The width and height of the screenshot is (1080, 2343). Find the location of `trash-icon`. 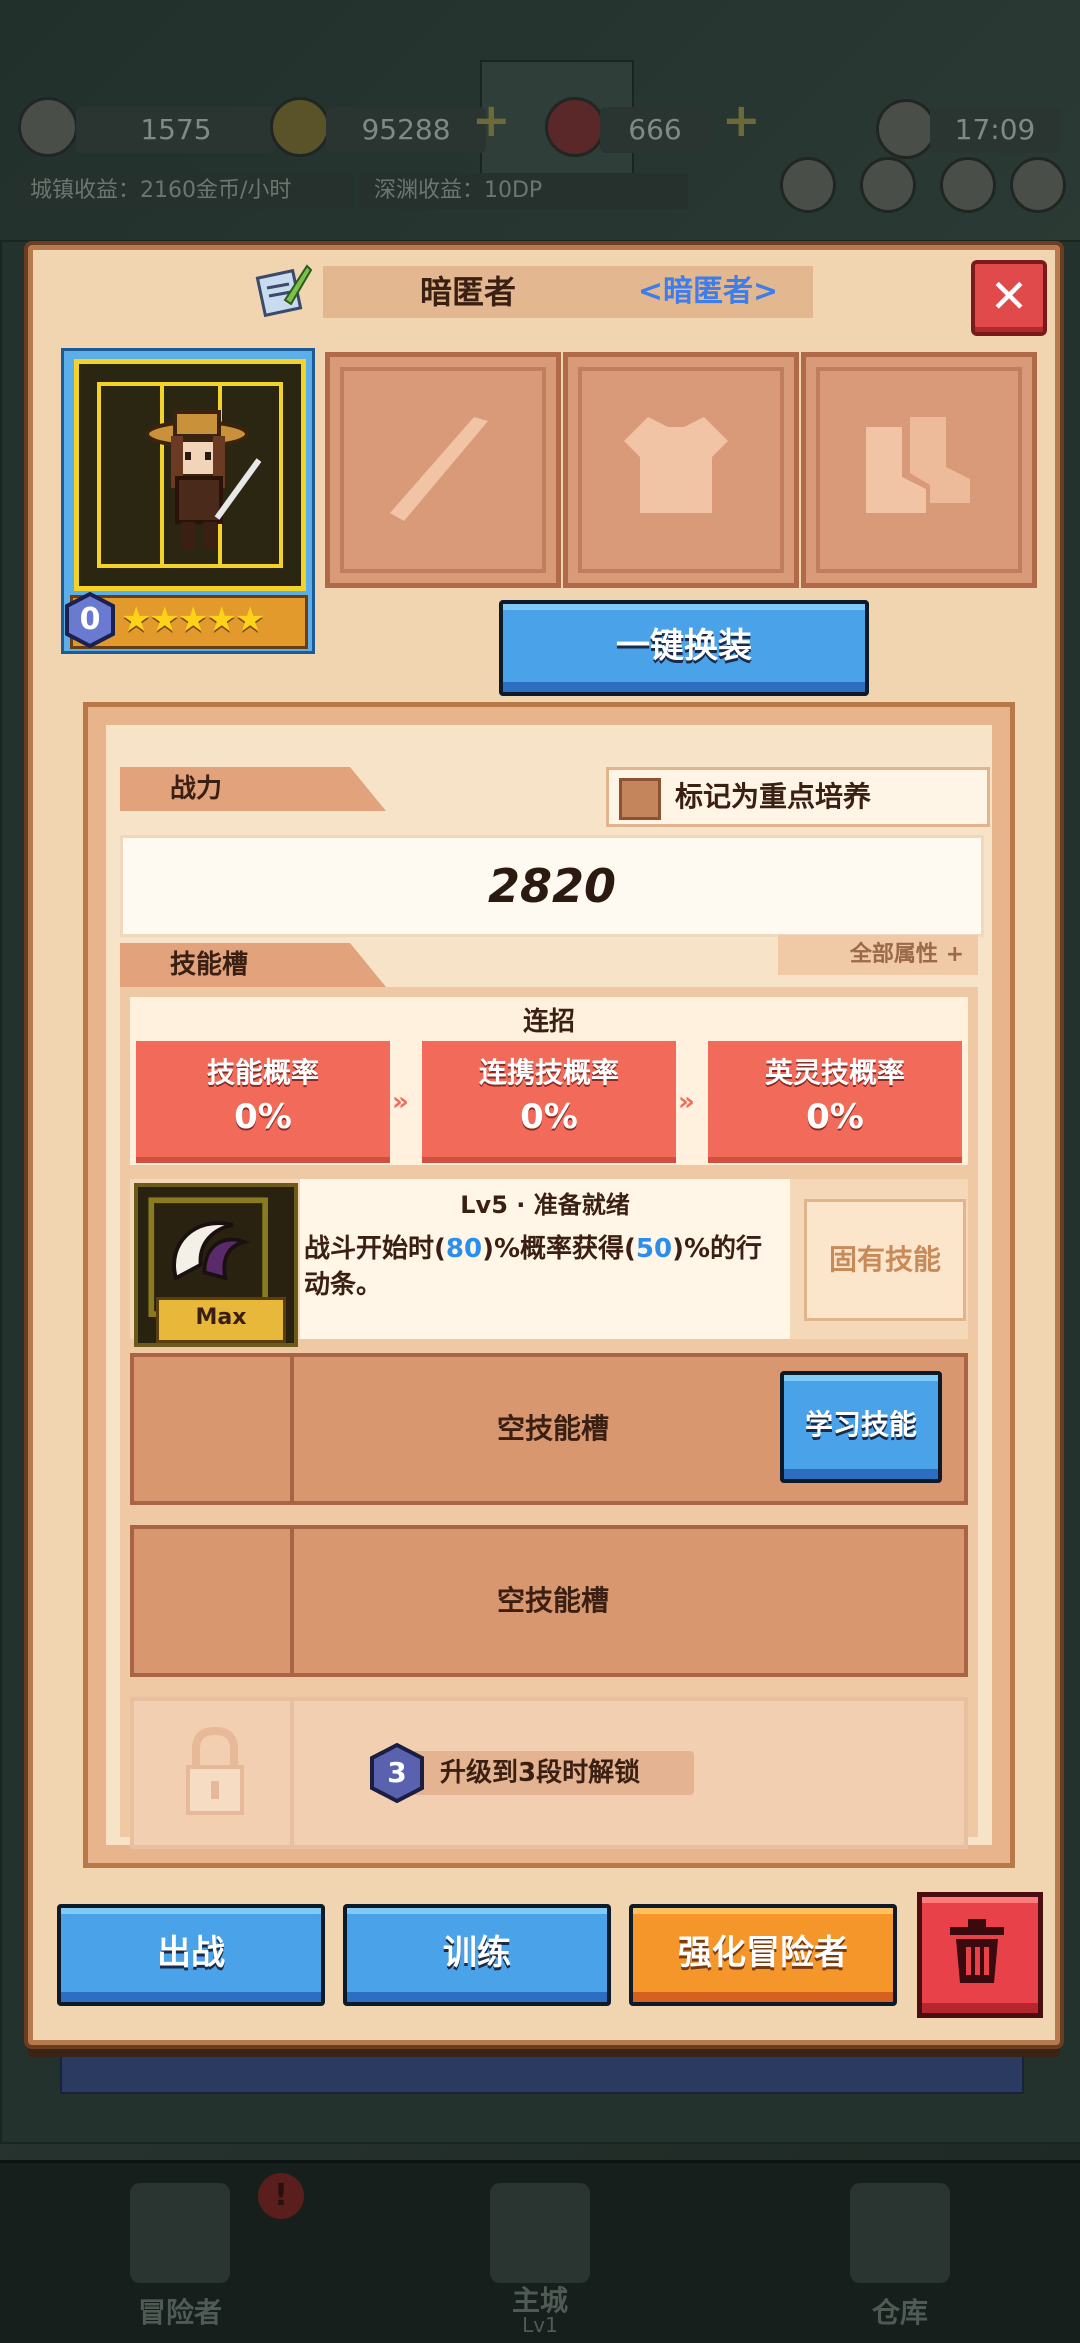

trash-icon is located at coordinates (977, 1951).